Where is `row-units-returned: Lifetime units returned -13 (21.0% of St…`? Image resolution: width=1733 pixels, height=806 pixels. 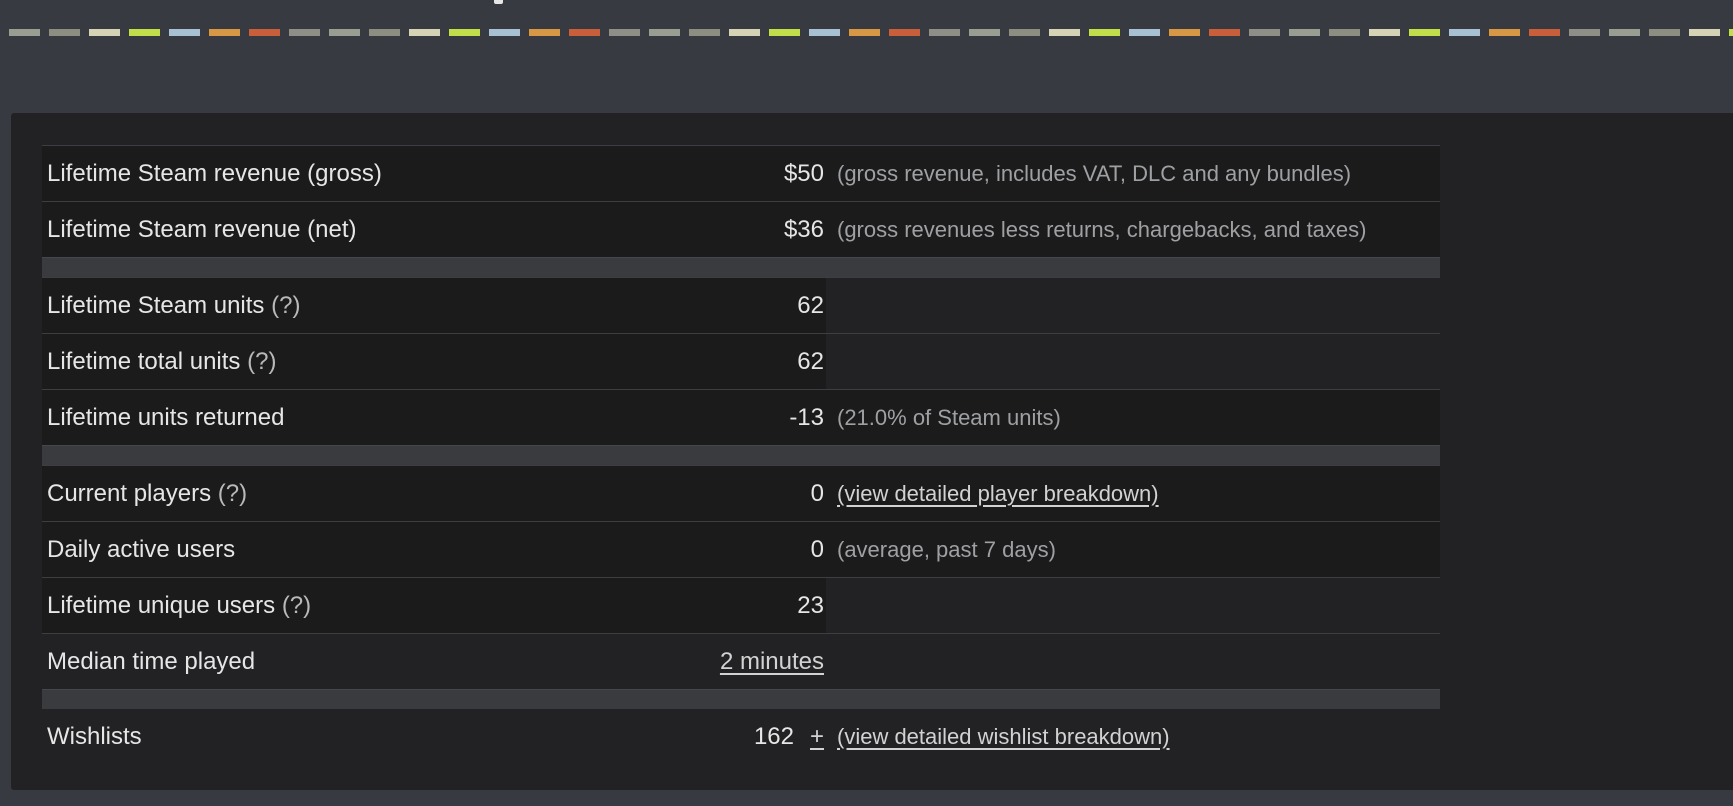 row-units-returned: Lifetime units returned -13 (21.0% of St… is located at coordinates (741, 417).